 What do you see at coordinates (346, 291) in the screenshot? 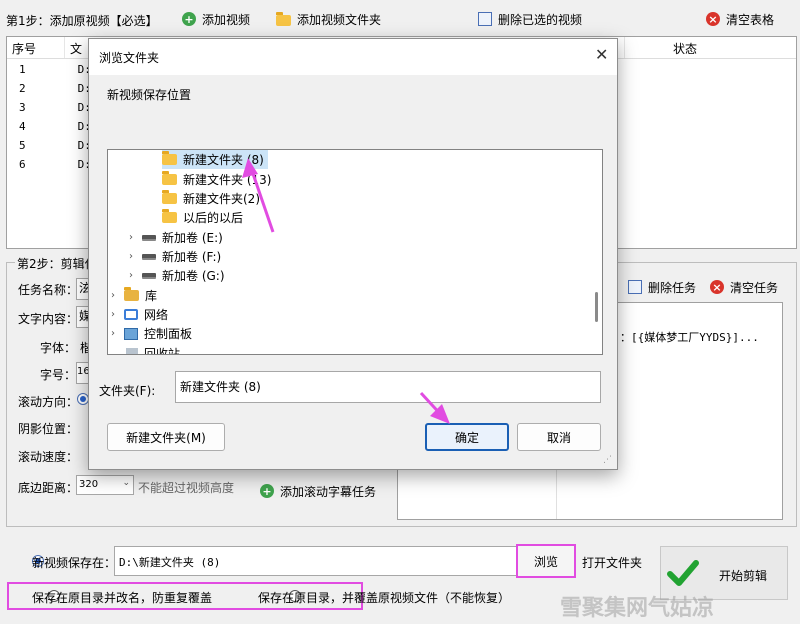
I see `annotation-arrows` at bounding box center [346, 291].